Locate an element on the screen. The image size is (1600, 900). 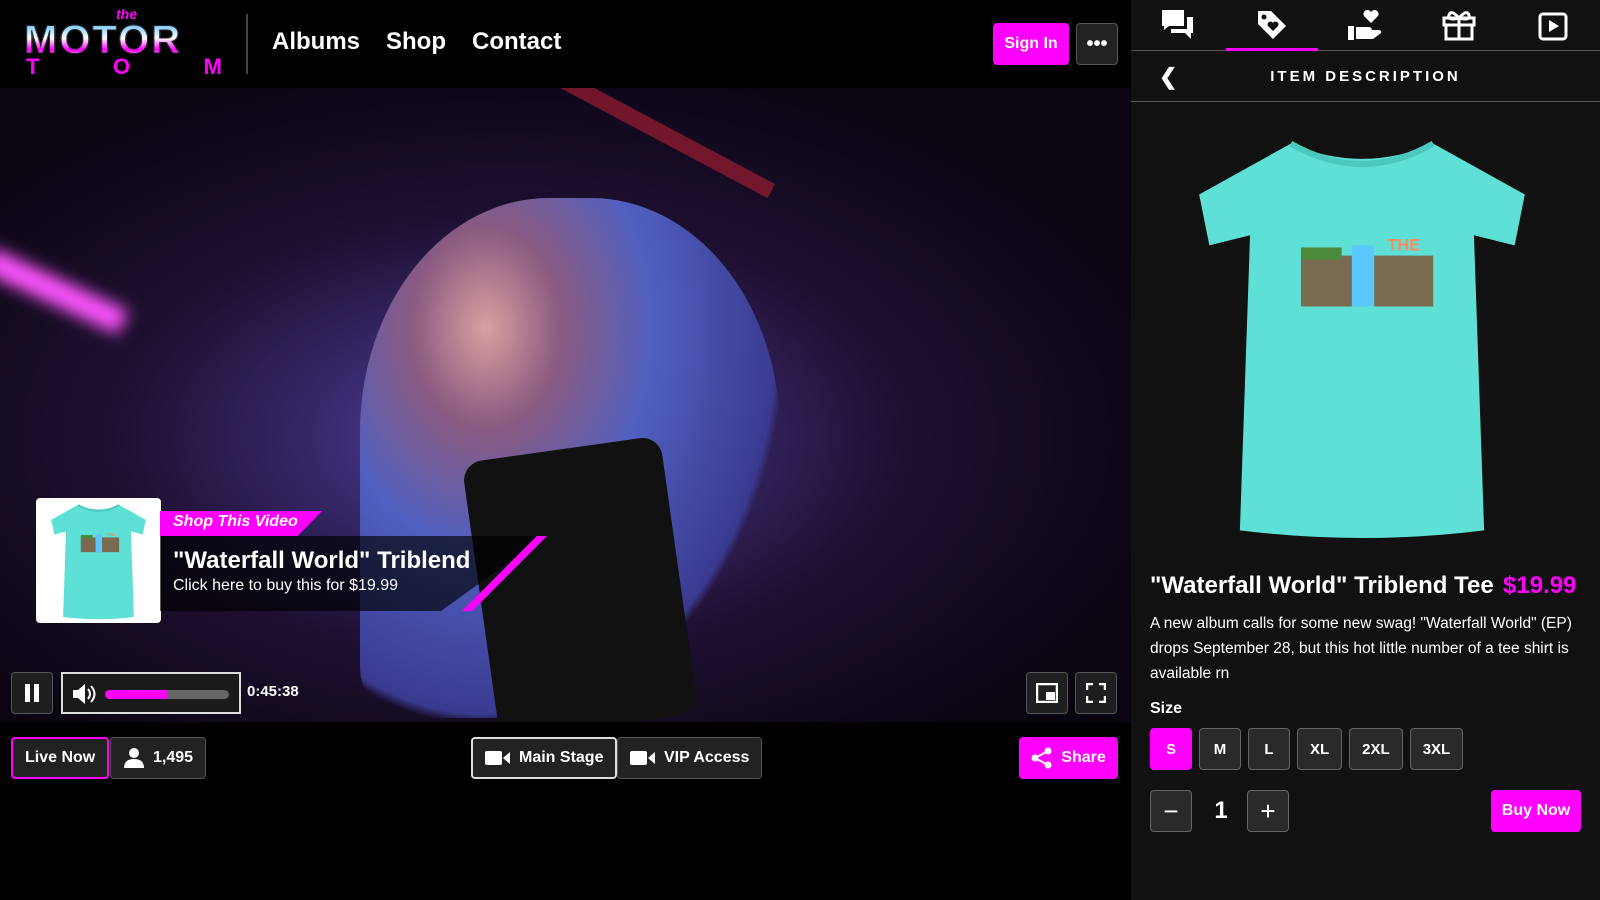
pause-icon is located at coordinates (32, 693).